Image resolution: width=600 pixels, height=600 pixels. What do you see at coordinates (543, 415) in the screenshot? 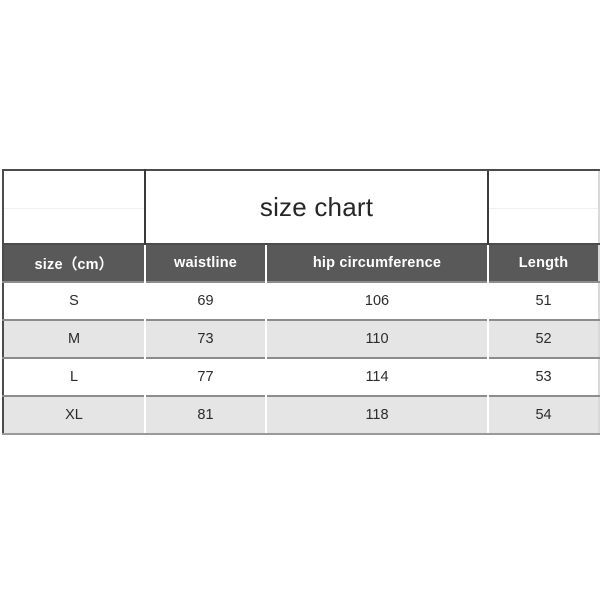
I see `cell-length: 54` at bounding box center [543, 415].